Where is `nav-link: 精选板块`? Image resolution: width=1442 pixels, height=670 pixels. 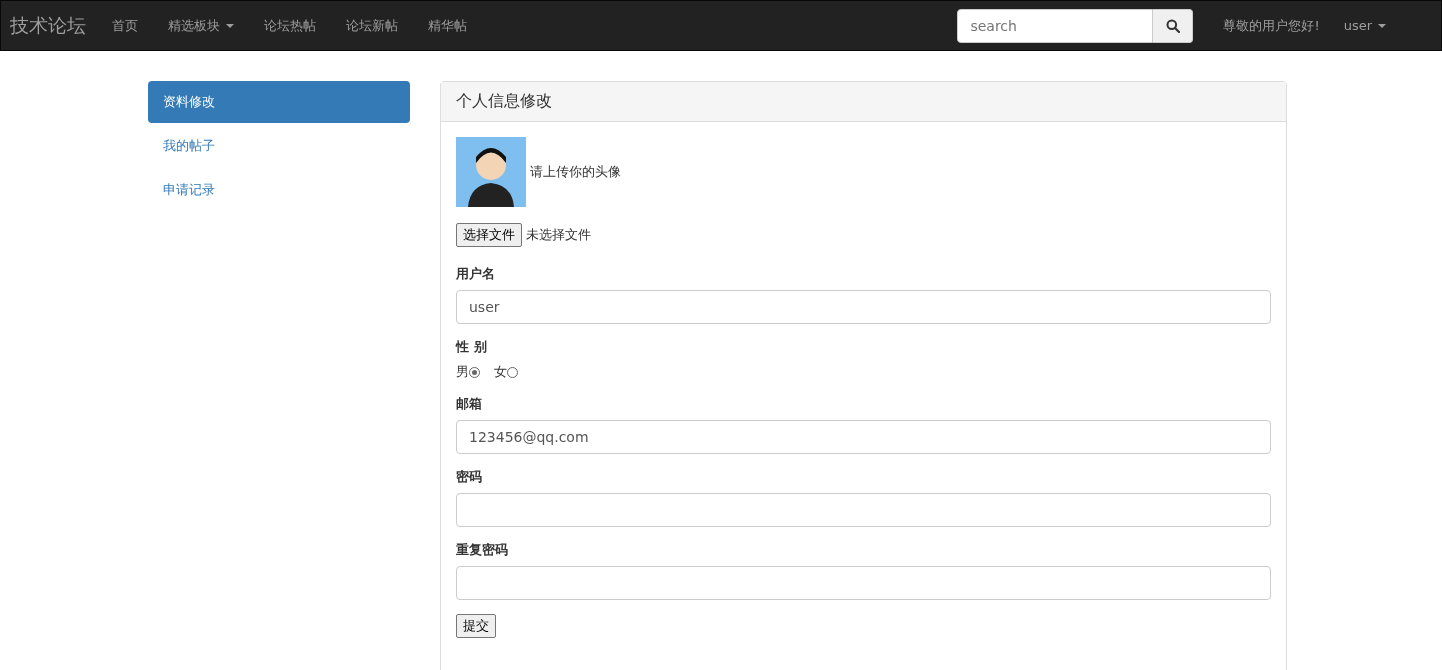
nav-link: 精选板块 is located at coordinates (201, 25).